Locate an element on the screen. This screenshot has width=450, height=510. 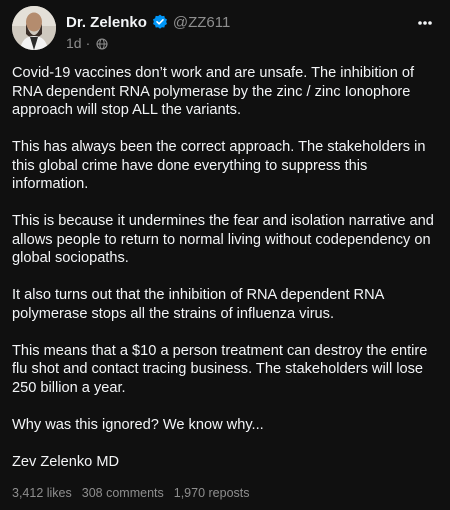
likes-count: 3,412 likes is located at coordinates (42, 493).